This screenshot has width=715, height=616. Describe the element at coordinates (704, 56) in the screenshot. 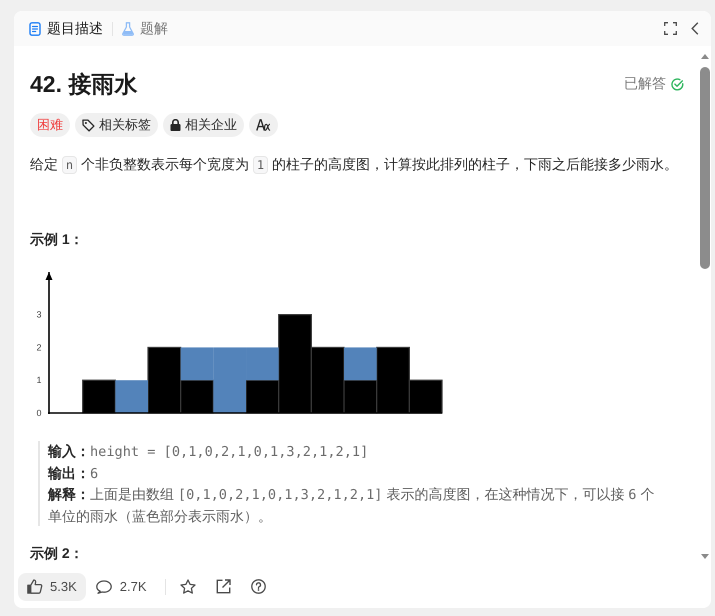

I see `scroll-up-icon` at that location.